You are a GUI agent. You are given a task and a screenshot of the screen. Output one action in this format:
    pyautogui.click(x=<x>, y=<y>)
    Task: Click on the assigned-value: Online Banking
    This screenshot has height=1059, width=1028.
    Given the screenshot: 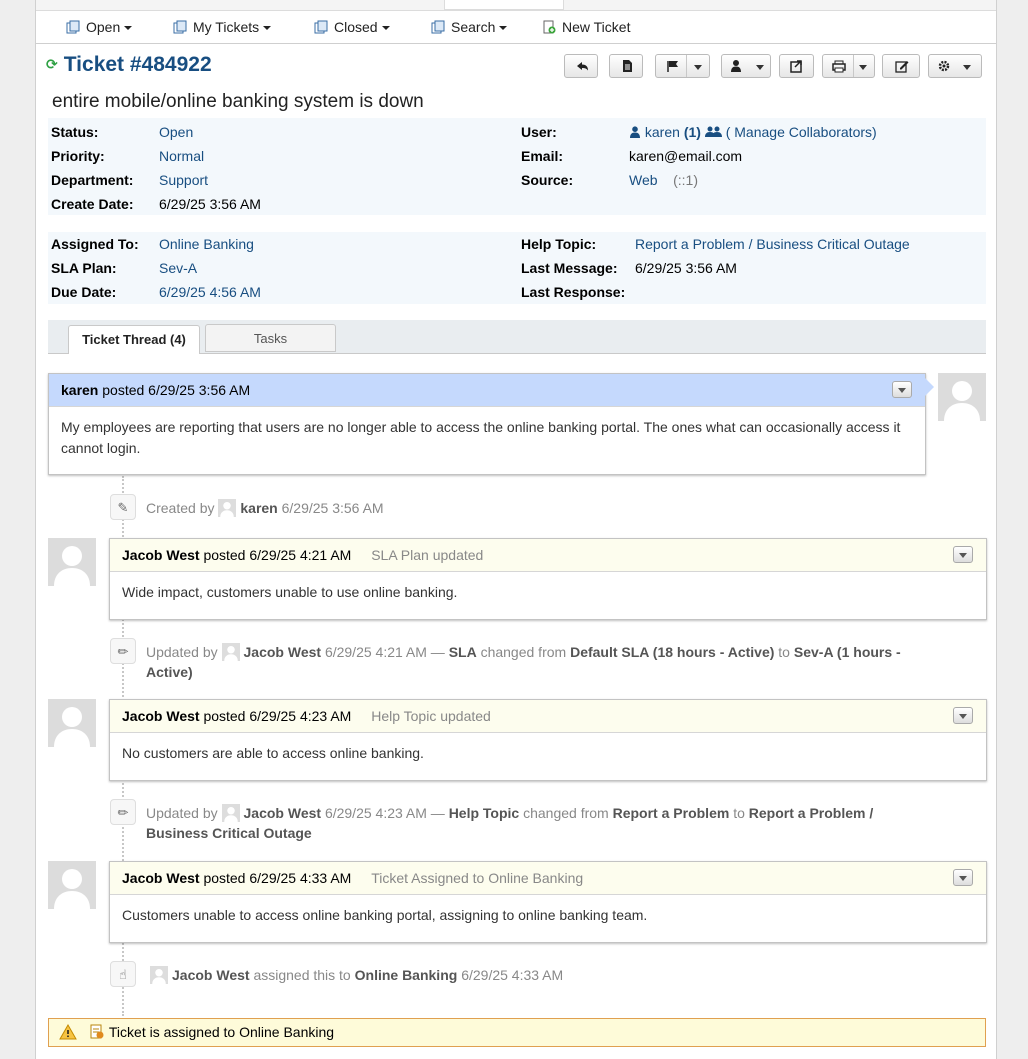 What is the action you would take?
    pyautogui.click(x=206, y=244)
    